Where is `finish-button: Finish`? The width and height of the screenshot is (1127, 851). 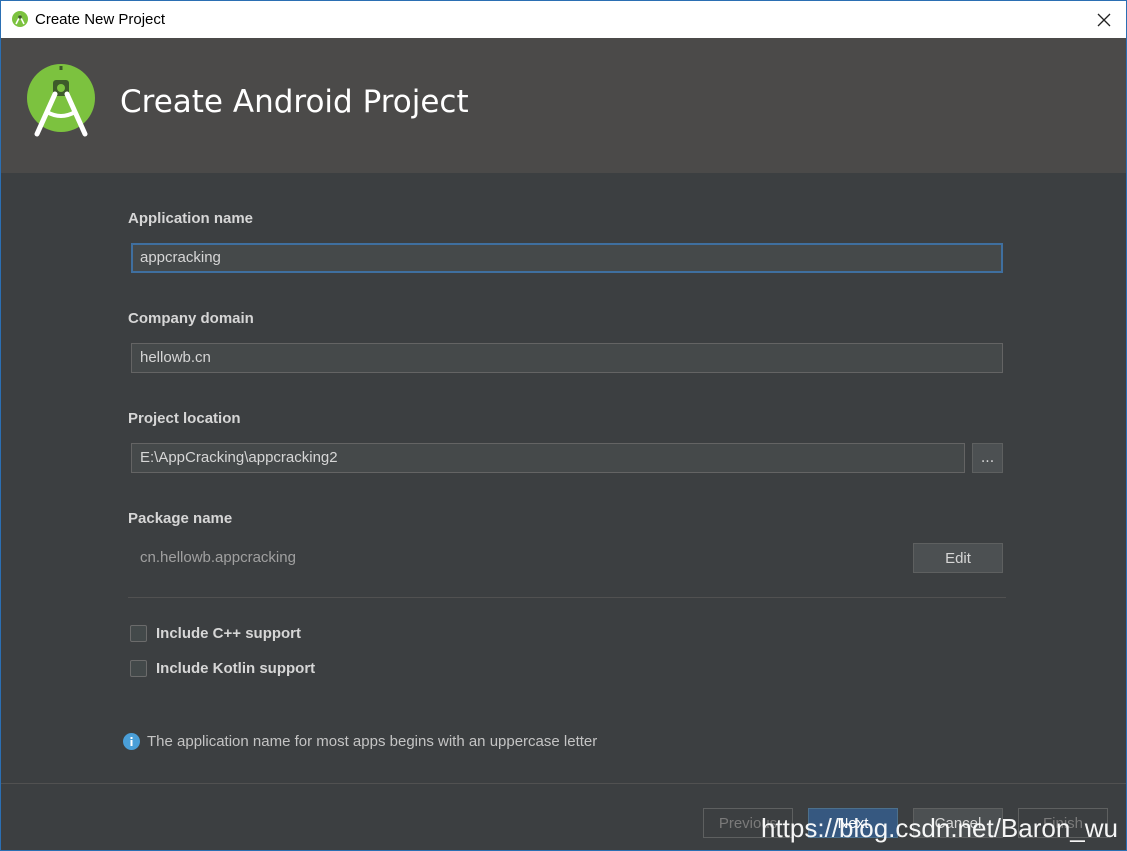
finish-button: Finish is located at coordinates (1063, 823).